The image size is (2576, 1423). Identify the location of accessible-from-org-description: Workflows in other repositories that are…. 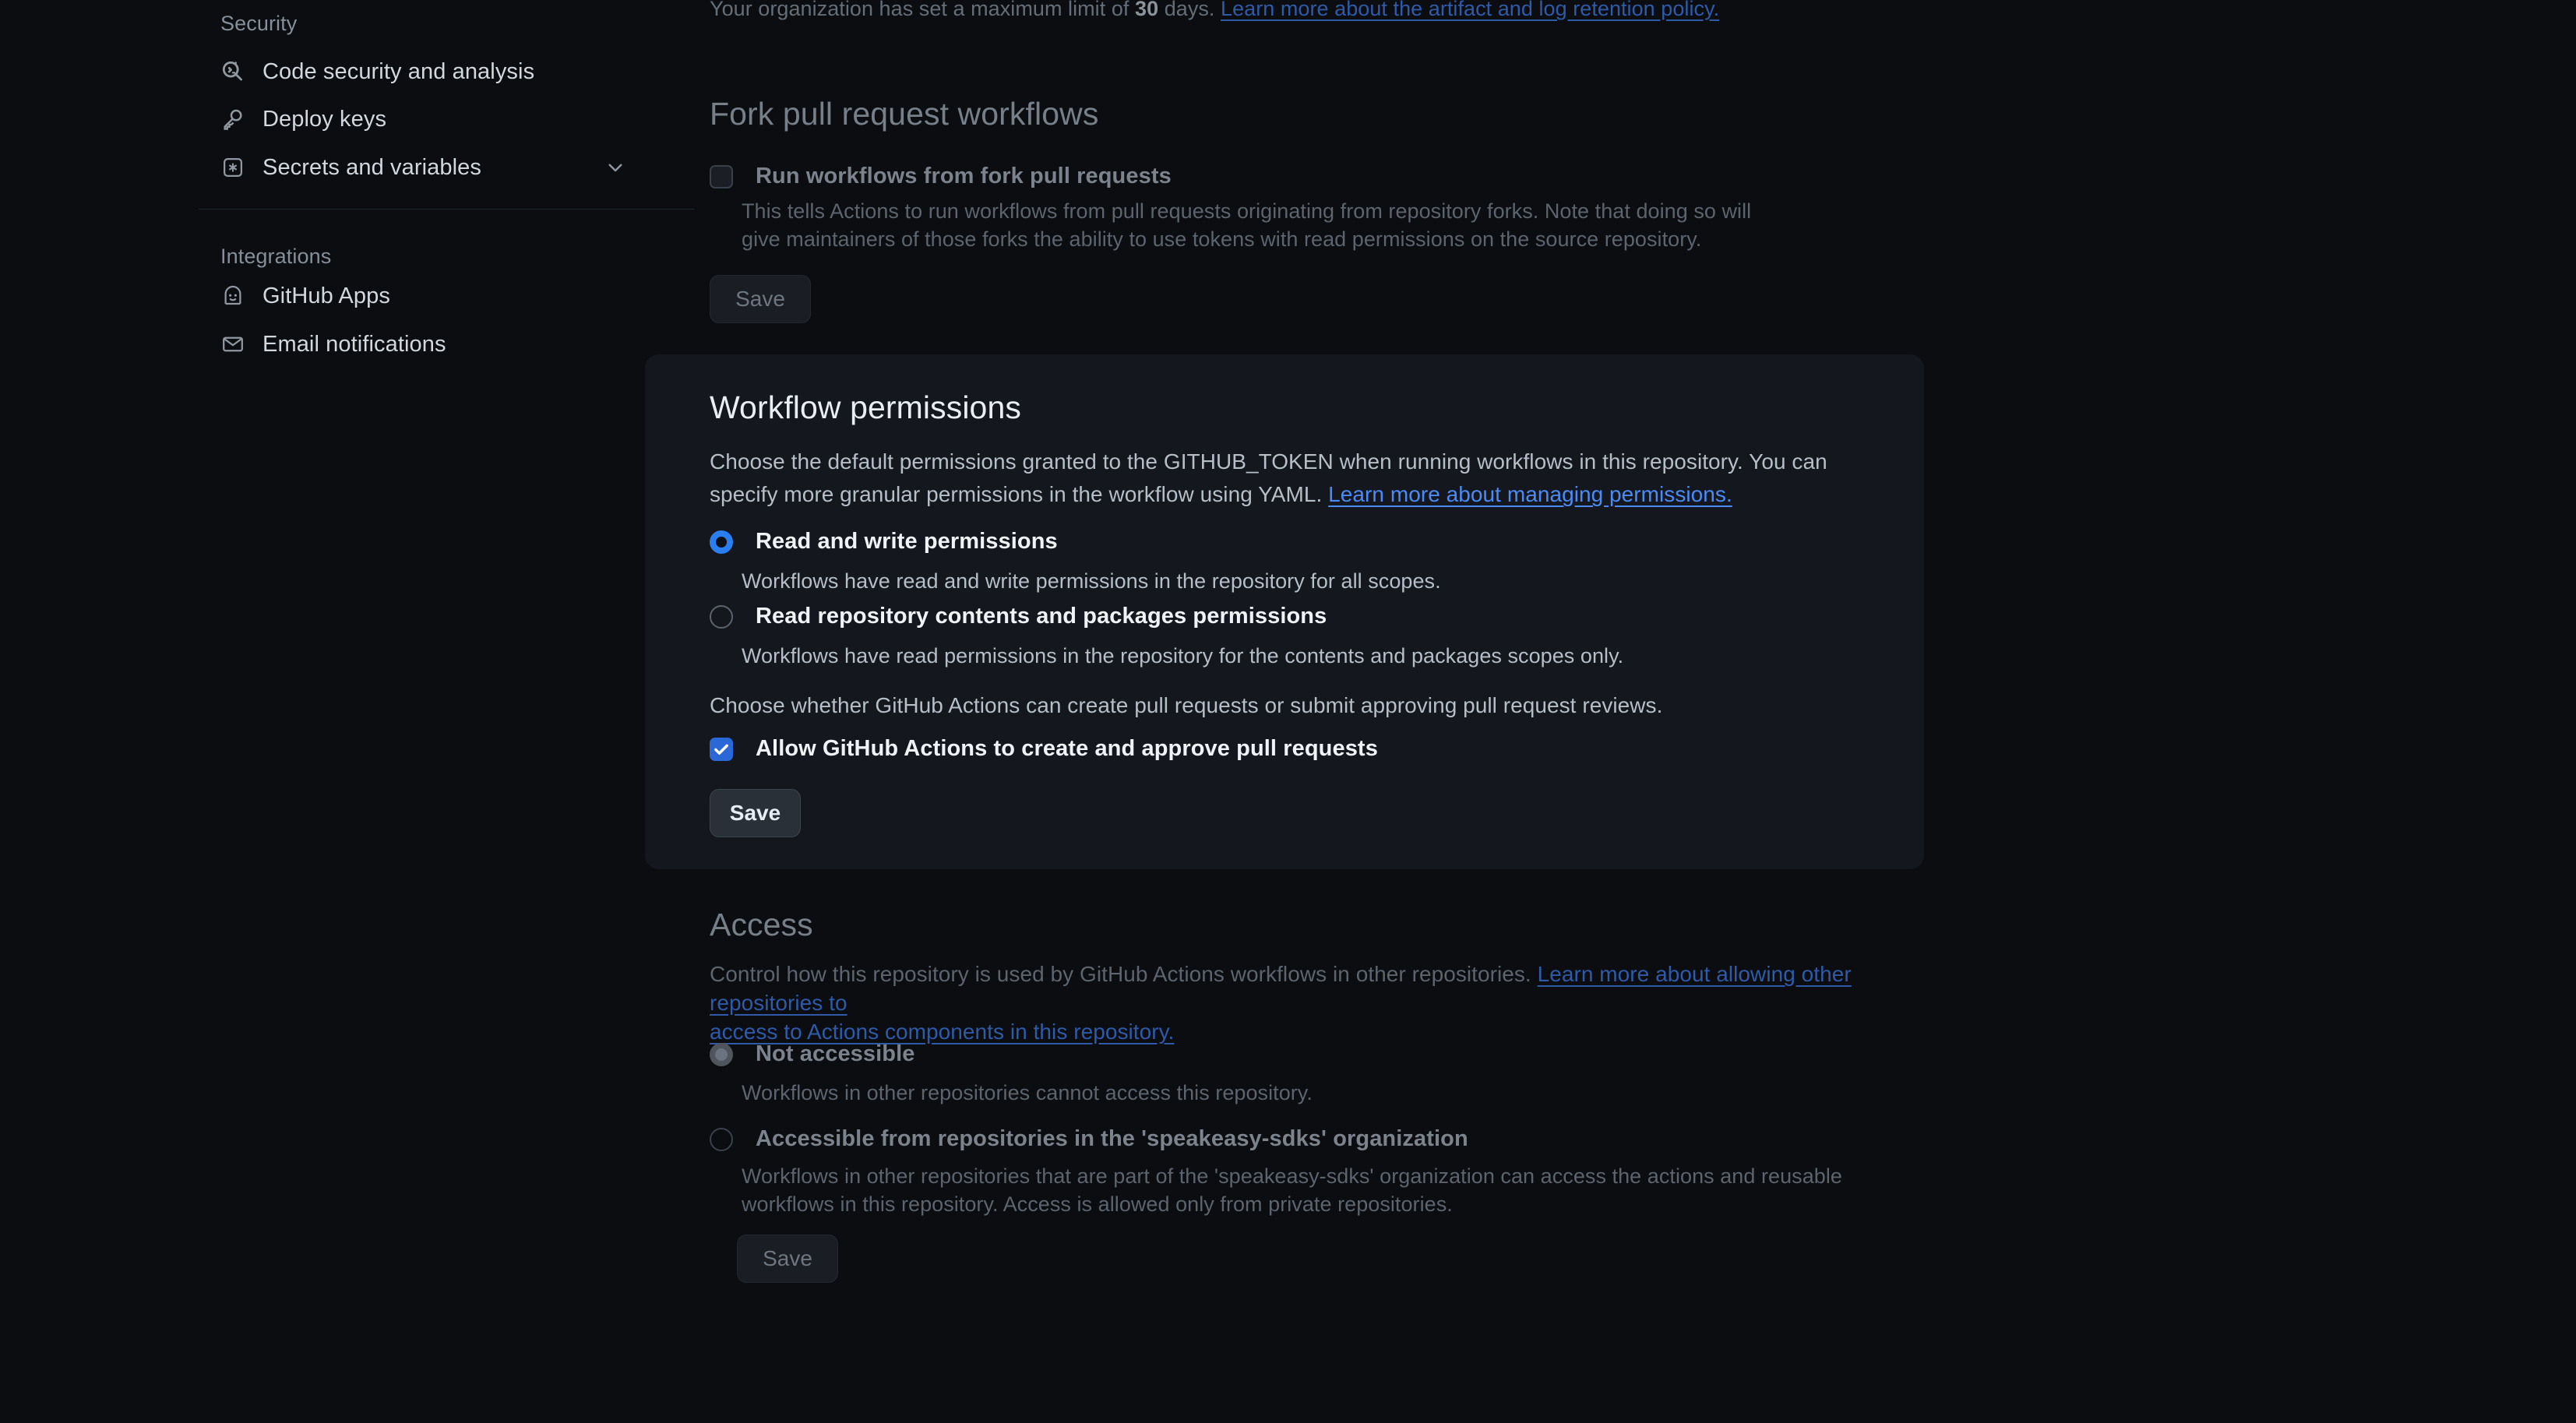
(1326, 1190).